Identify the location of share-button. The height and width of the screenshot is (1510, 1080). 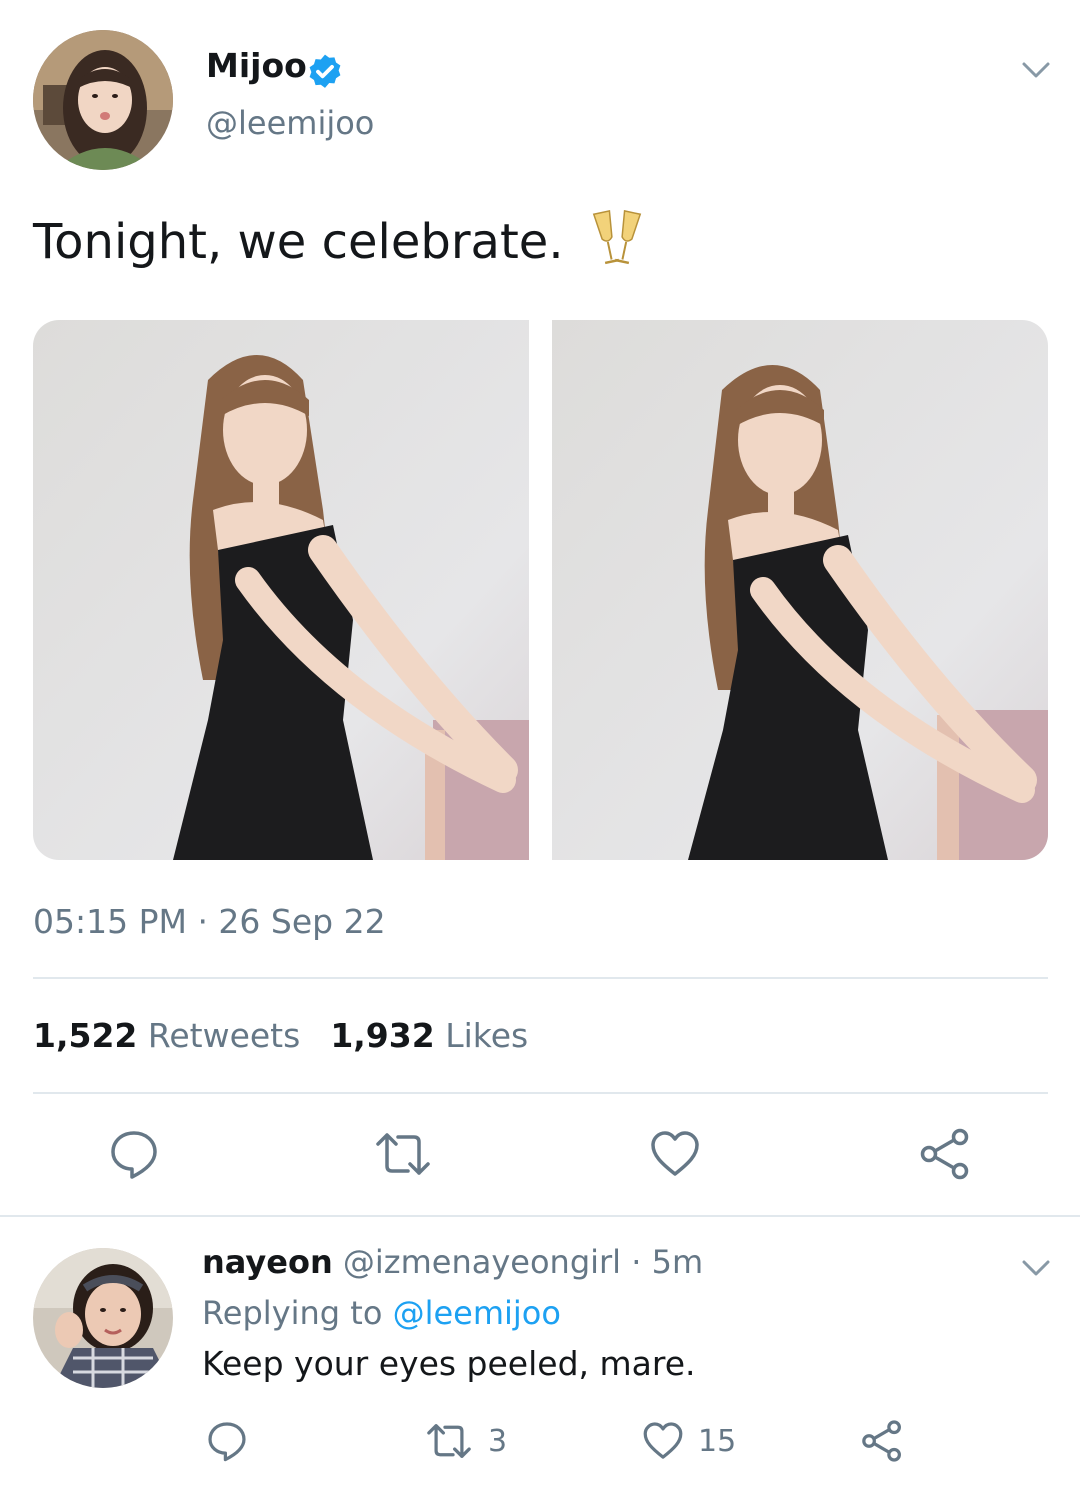
(945, 1154).